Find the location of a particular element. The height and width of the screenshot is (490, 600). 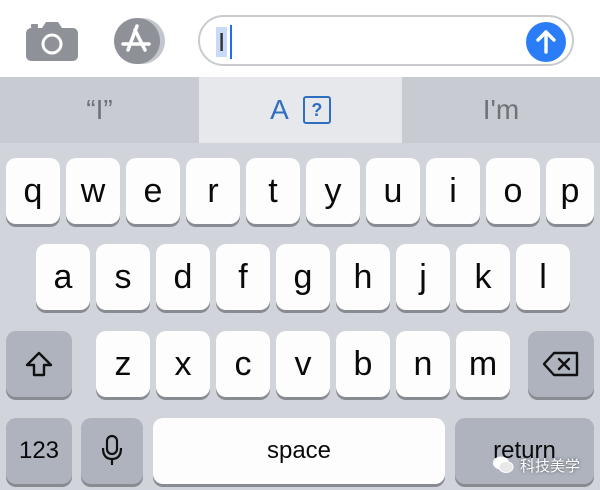

numbers-key: 123 is located at coordinates (39, 451).